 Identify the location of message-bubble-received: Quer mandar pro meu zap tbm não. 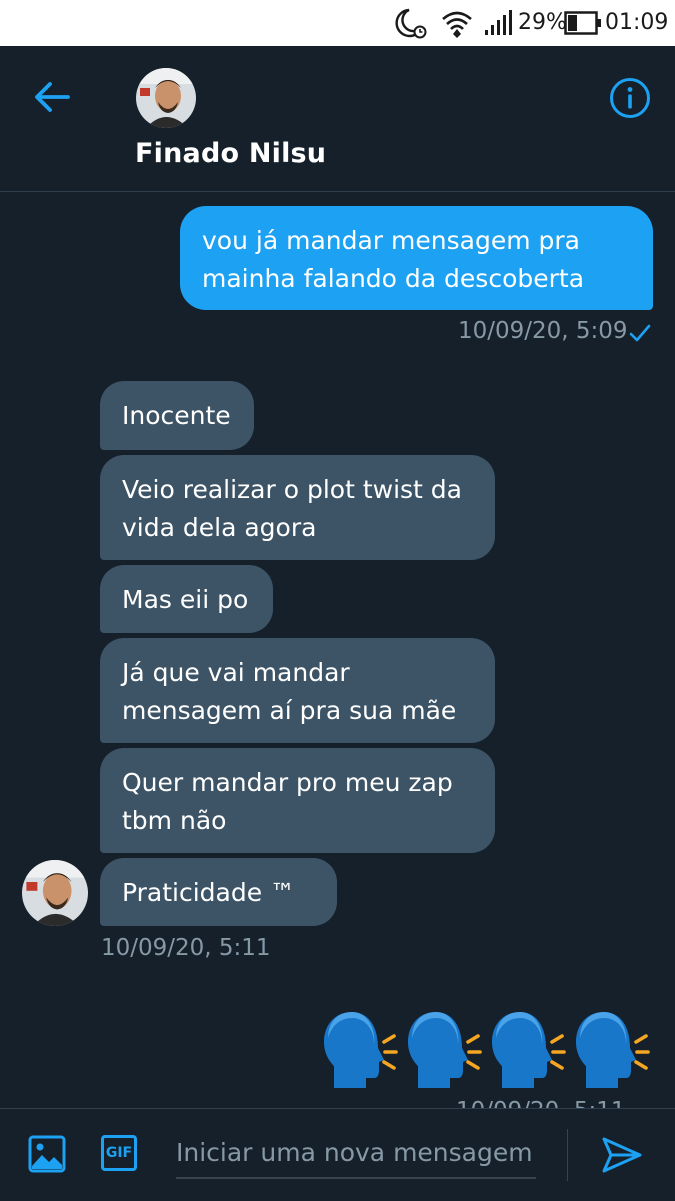
(297, 800).